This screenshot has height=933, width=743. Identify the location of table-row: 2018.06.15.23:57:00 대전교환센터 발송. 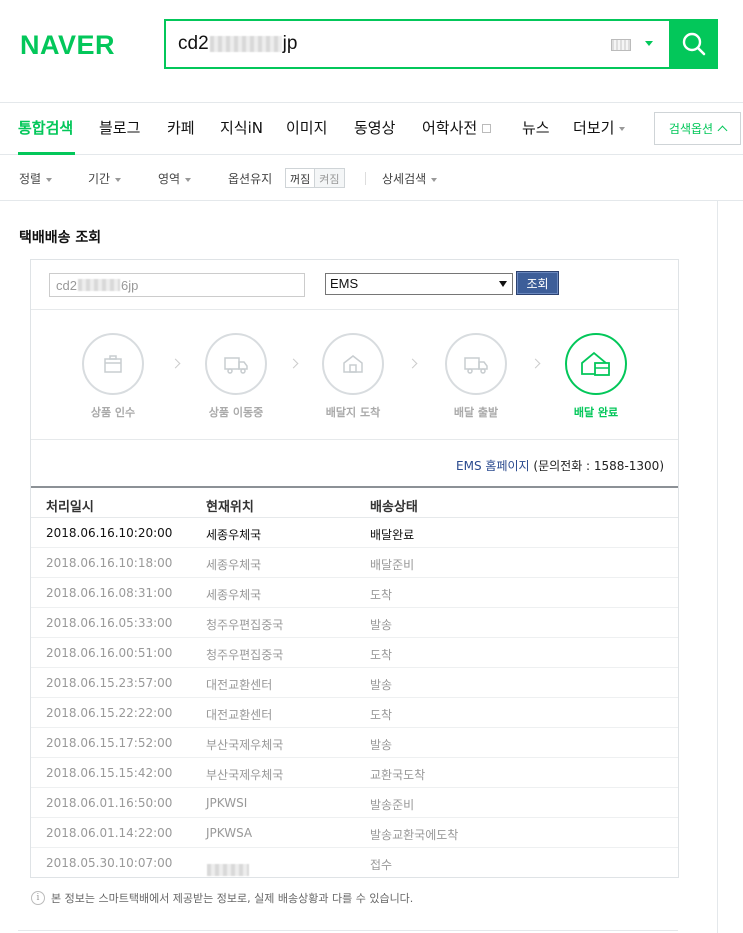
(354, 683).